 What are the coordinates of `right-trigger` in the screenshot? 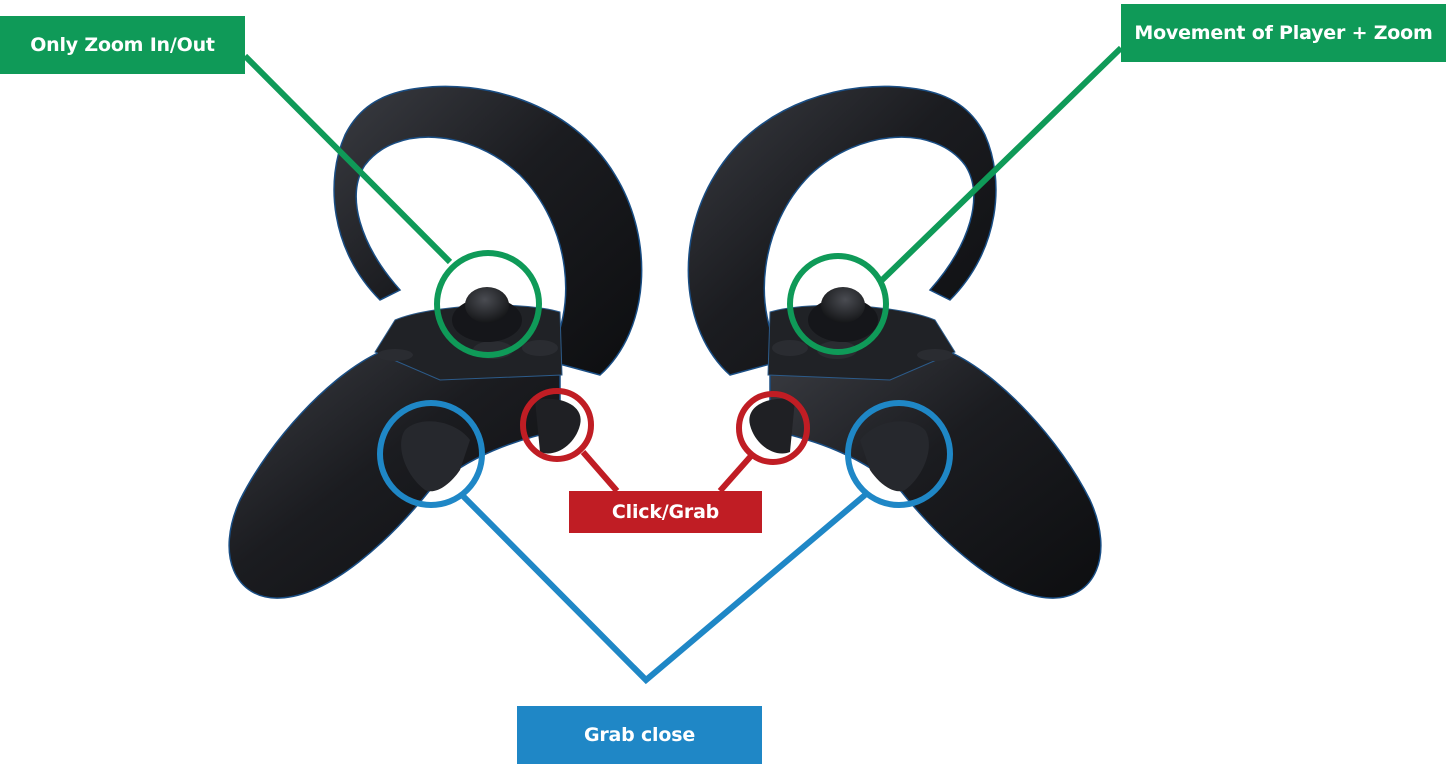 It's located at (772, 426).